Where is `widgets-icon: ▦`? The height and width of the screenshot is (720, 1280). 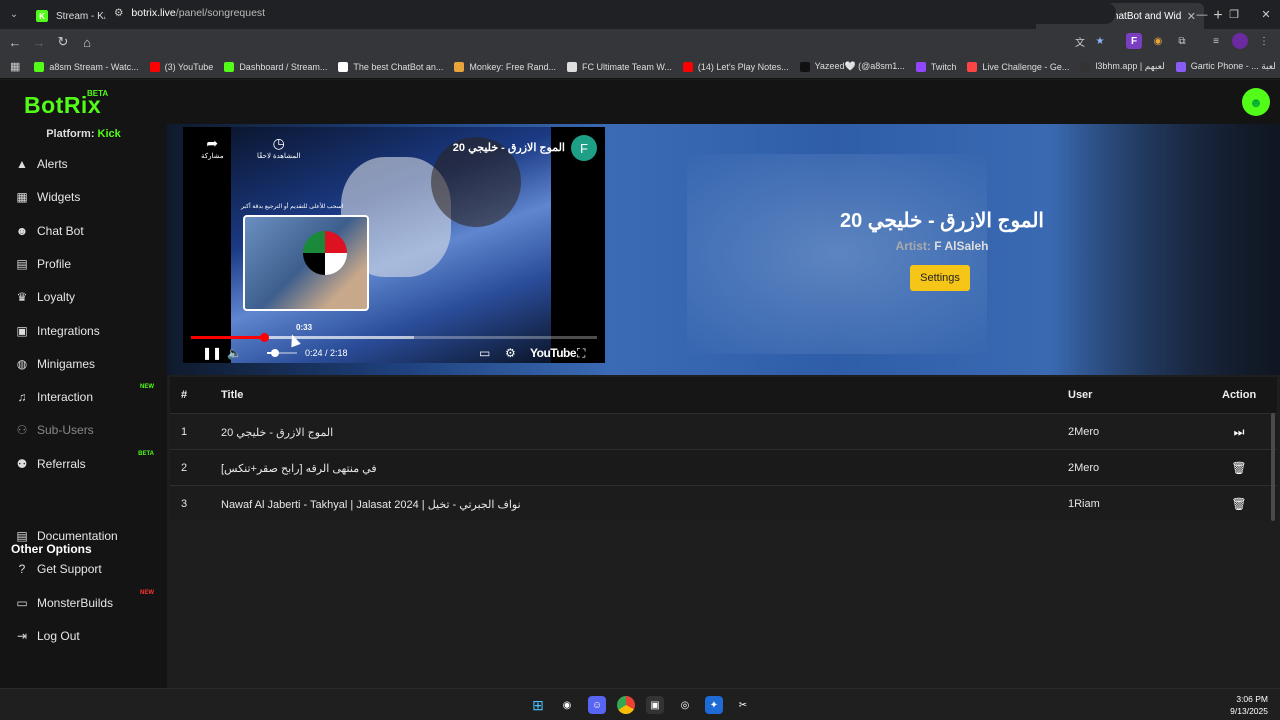 widgets-icon: ▦ is located at coordinates (22, 197).